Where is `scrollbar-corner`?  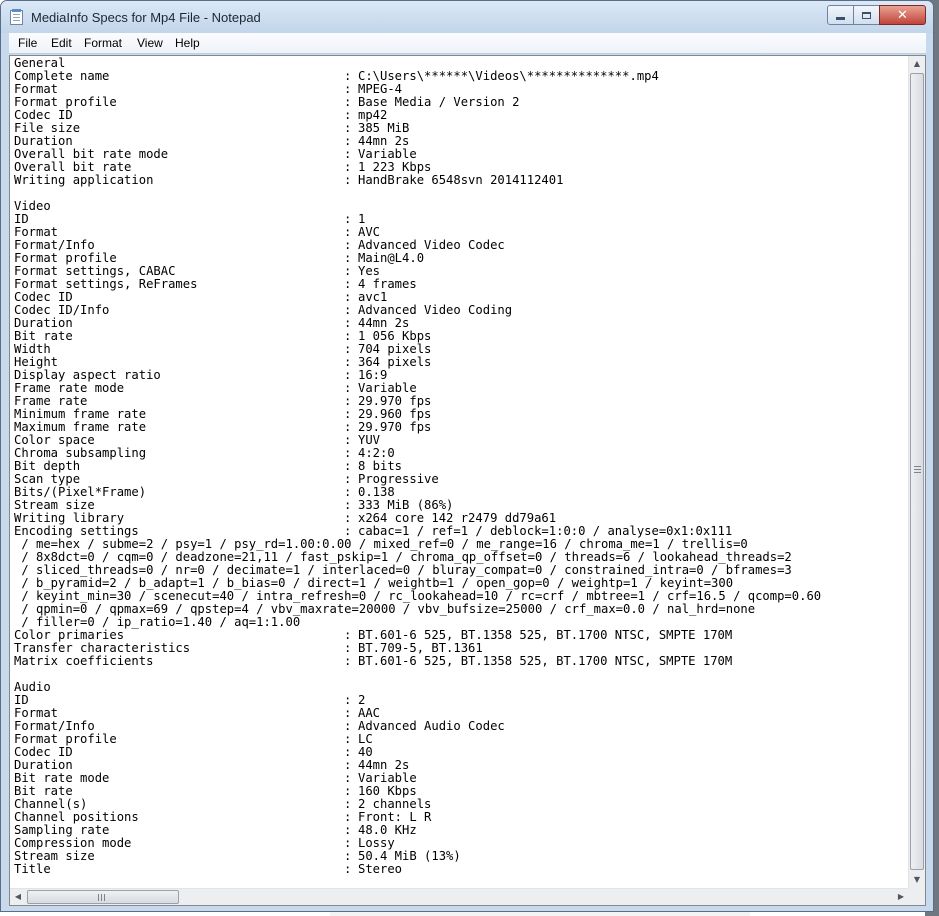
scrollbar-corner is located at coordinates (916, 896).